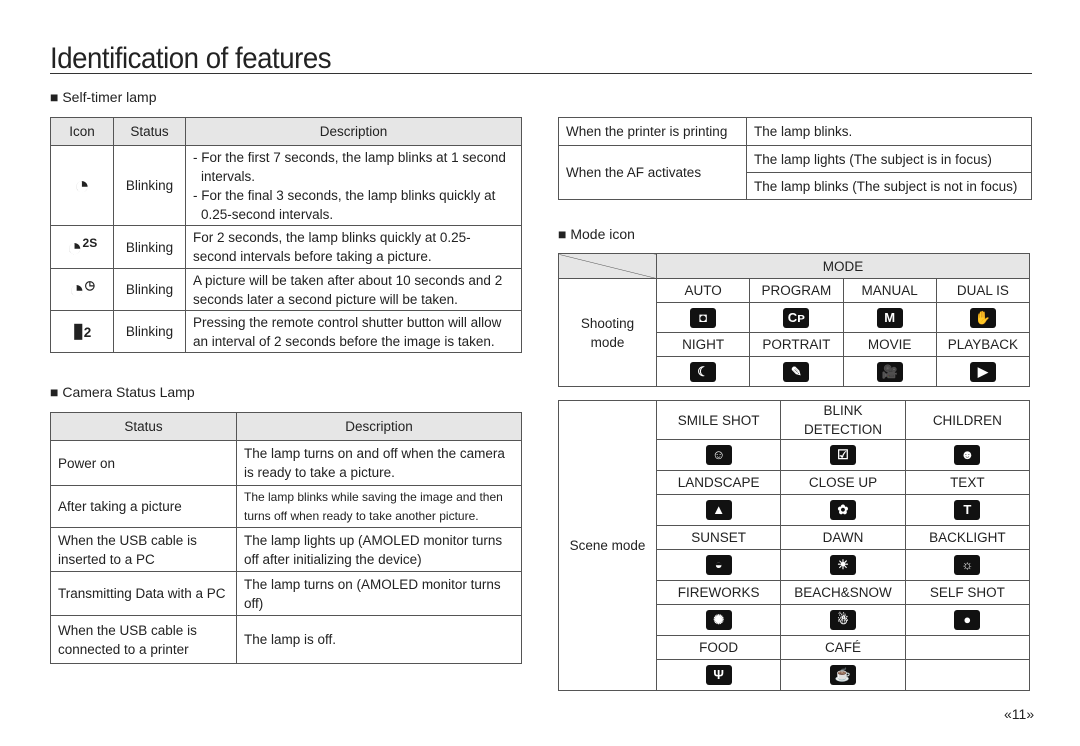 Image resolution: width=1080 pixels, height=746 pixels. I want to click on mode-icon-cell: ☻, so click(967, 455).